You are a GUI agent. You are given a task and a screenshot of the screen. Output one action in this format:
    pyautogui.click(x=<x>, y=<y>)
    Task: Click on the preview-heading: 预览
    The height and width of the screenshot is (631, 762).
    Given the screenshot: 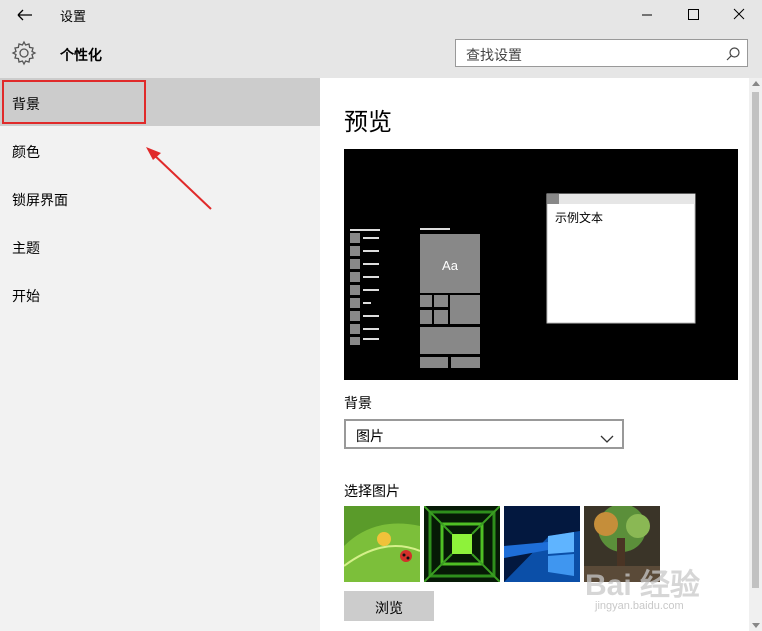 What is the action you would take?
    pyautogui.click(x=368, y=122)
    